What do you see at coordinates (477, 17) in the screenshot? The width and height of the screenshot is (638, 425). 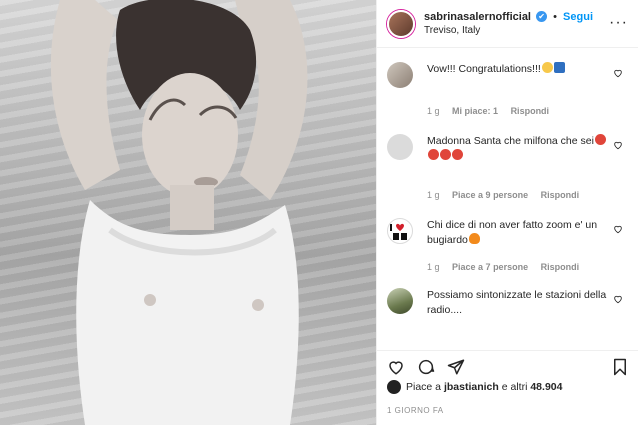 I see `author-username: sabrinasalernofficial` at bounding box center [477, 17].